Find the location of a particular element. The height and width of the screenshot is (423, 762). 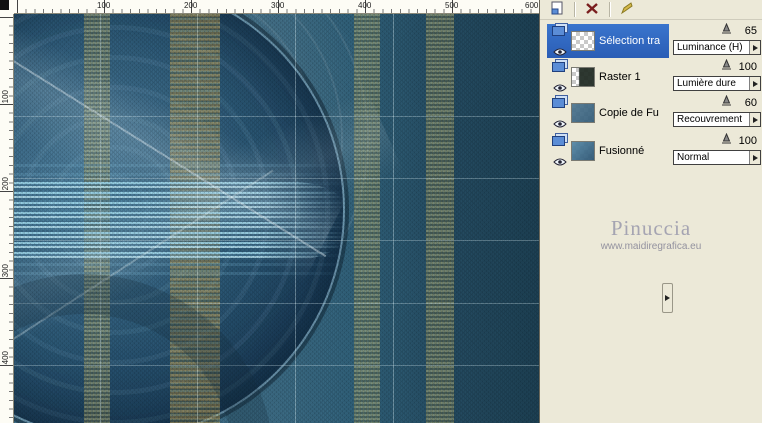

delete-layer-button is located at coordinates (592, 10).